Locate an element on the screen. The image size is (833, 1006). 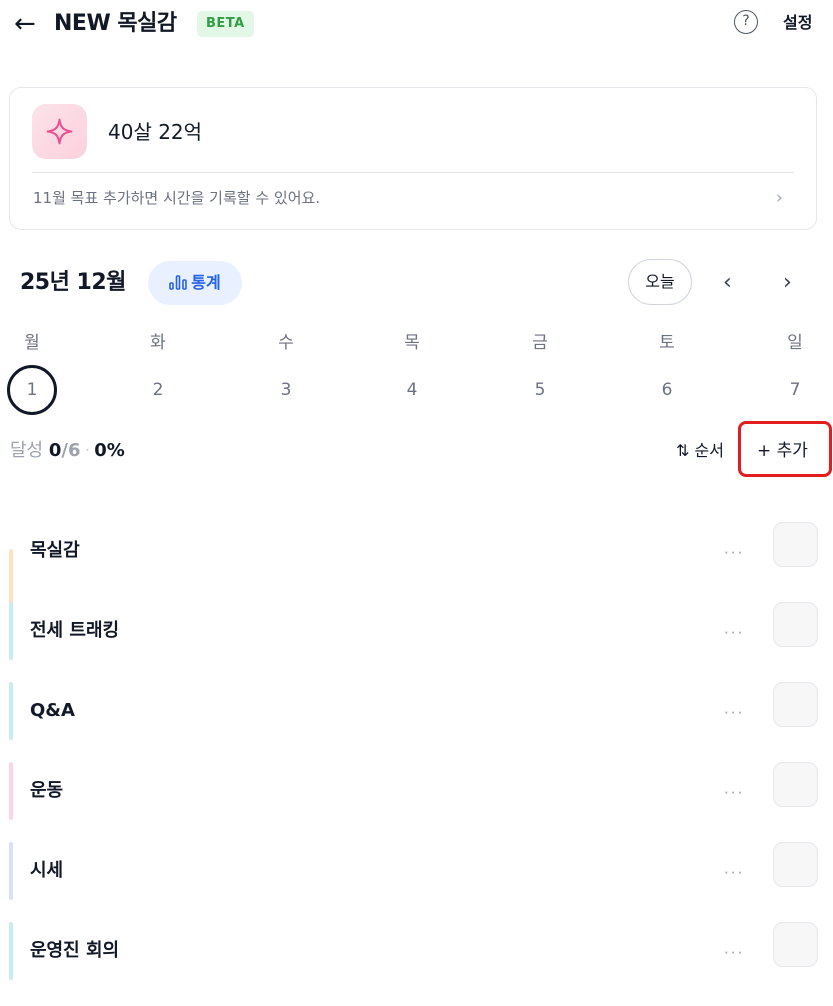
goal-hint: 11월 목표 추가하면 시간을 기록할 수 있어요. is located at coordinates (176, 198).